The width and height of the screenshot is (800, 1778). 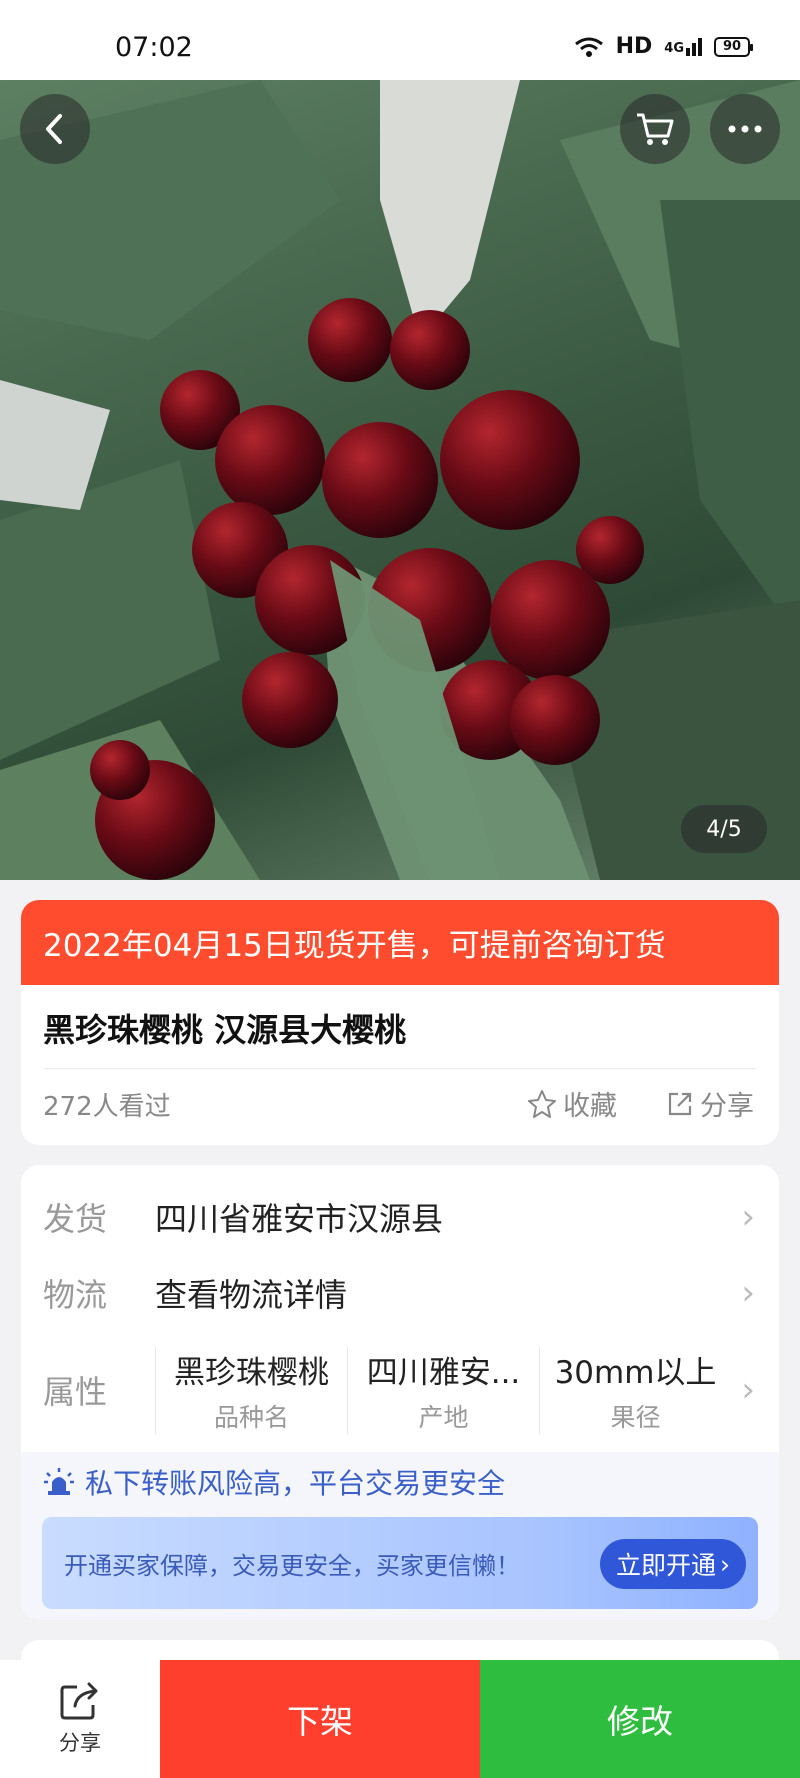 I want to click on battery-icon: 90, so click(x=733, y=46).